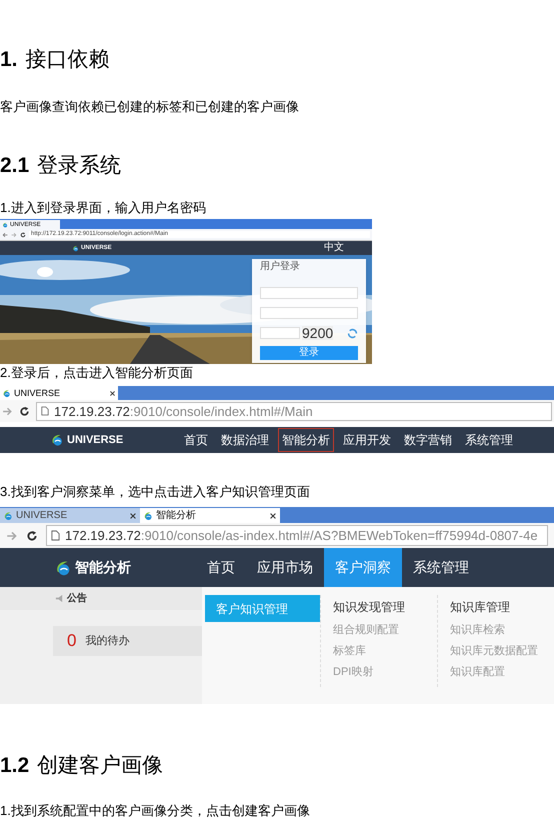 The height and width of the screenshot is (832, 554). Describe the element at coordinates (59, 598) in the screenshot. I see `speaker-icon` at that location.